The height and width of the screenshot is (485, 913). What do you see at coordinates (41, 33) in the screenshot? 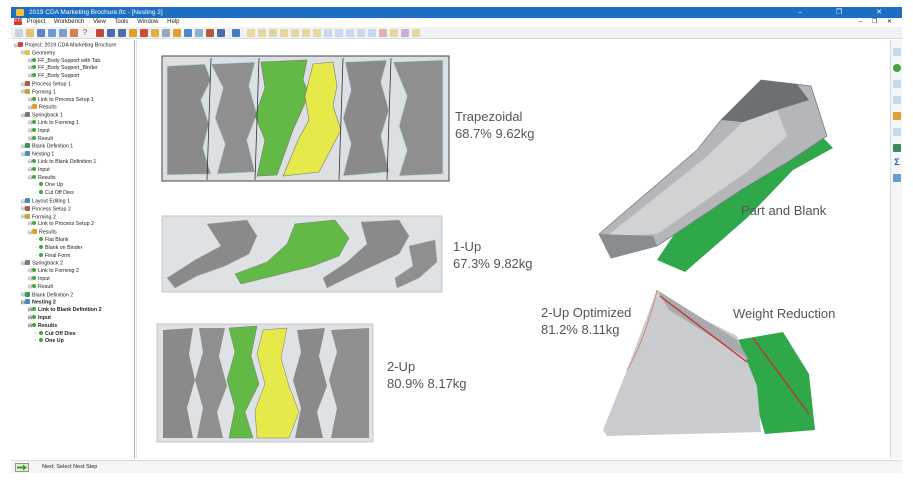
I see `save-icon` at bounding box center [41, 33].